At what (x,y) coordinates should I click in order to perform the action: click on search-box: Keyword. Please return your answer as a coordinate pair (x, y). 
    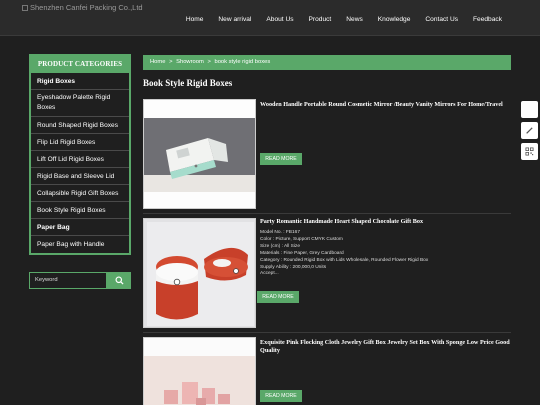
    Looking at the image, I should click on (80, 280).